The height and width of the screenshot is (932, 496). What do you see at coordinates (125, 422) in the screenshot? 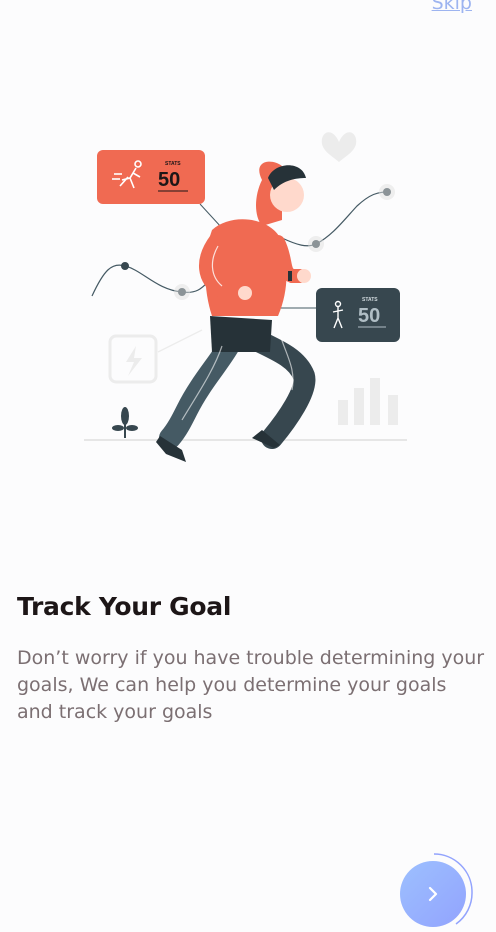
I see `plant-icon` at bounding box center [125, 422].